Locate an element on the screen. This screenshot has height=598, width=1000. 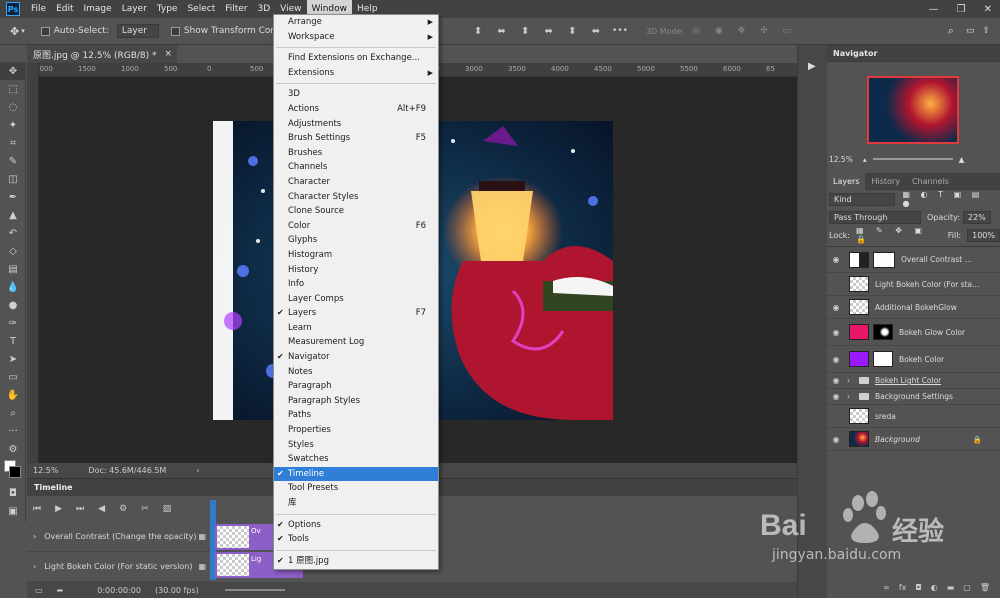
menu-item: Measurement Log is located at coordinates (356, 342).